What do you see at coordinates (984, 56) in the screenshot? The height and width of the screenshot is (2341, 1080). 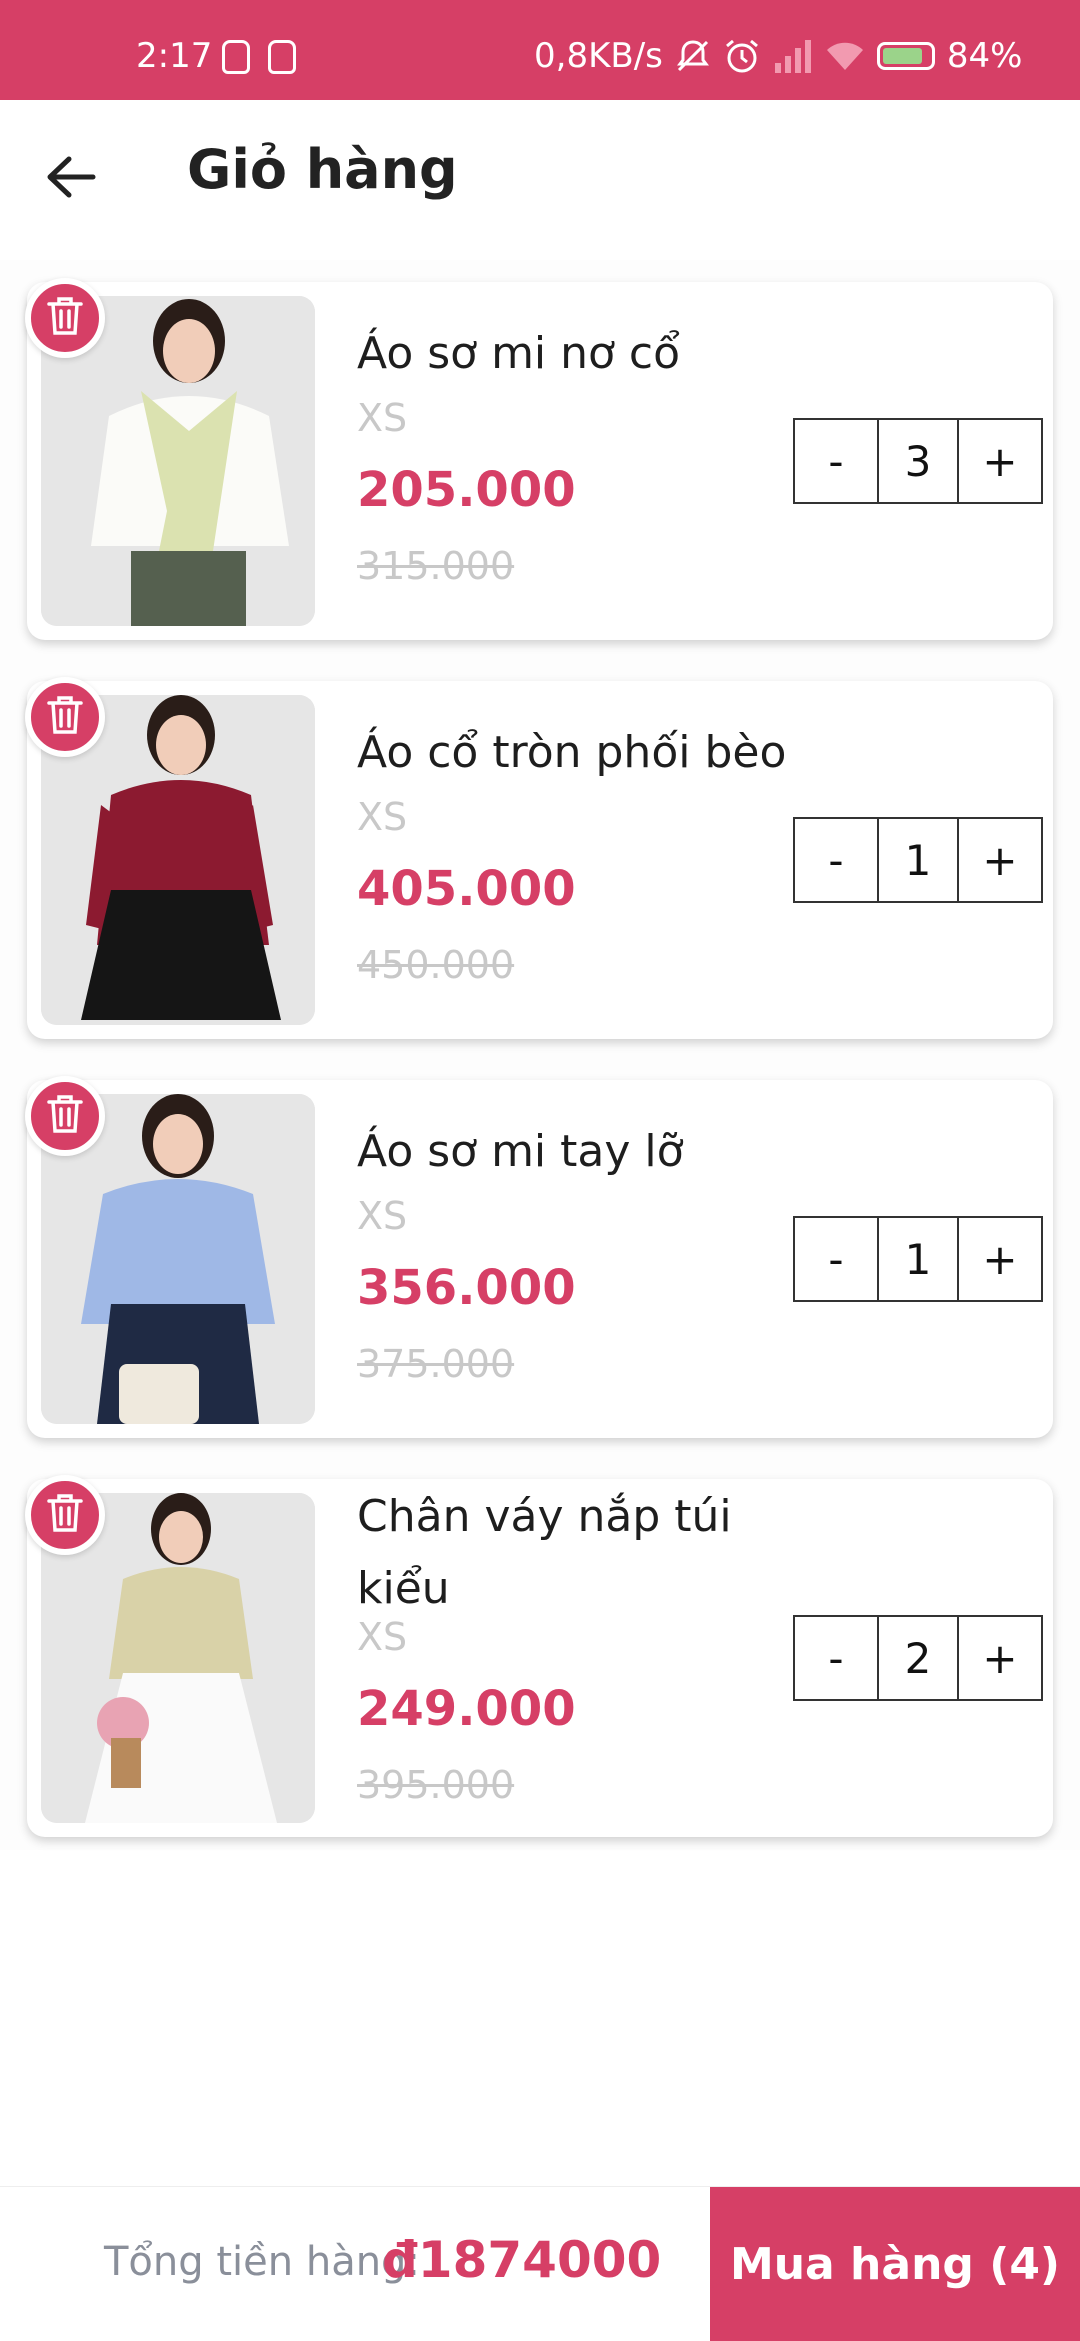 I see `battery-percent: 84%` at bounding box center [984, 56].